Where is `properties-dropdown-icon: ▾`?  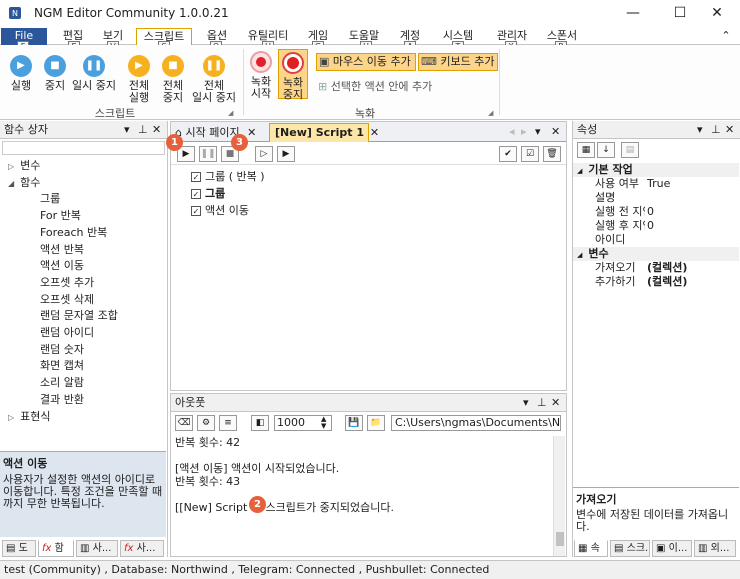 properties-dropdown-icon: ▾ is located at coordinates (700, 129).